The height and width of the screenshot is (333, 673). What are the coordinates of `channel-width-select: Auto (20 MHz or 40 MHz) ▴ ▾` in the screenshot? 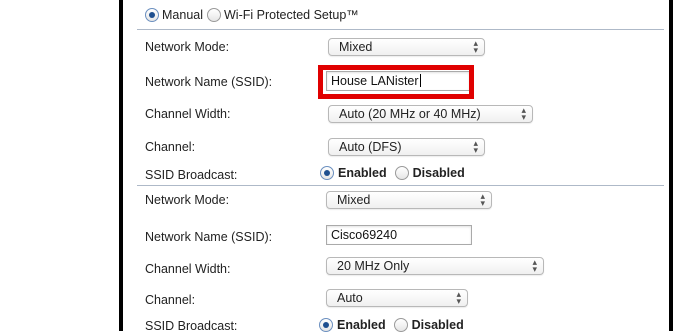 It's located at (430, 114).